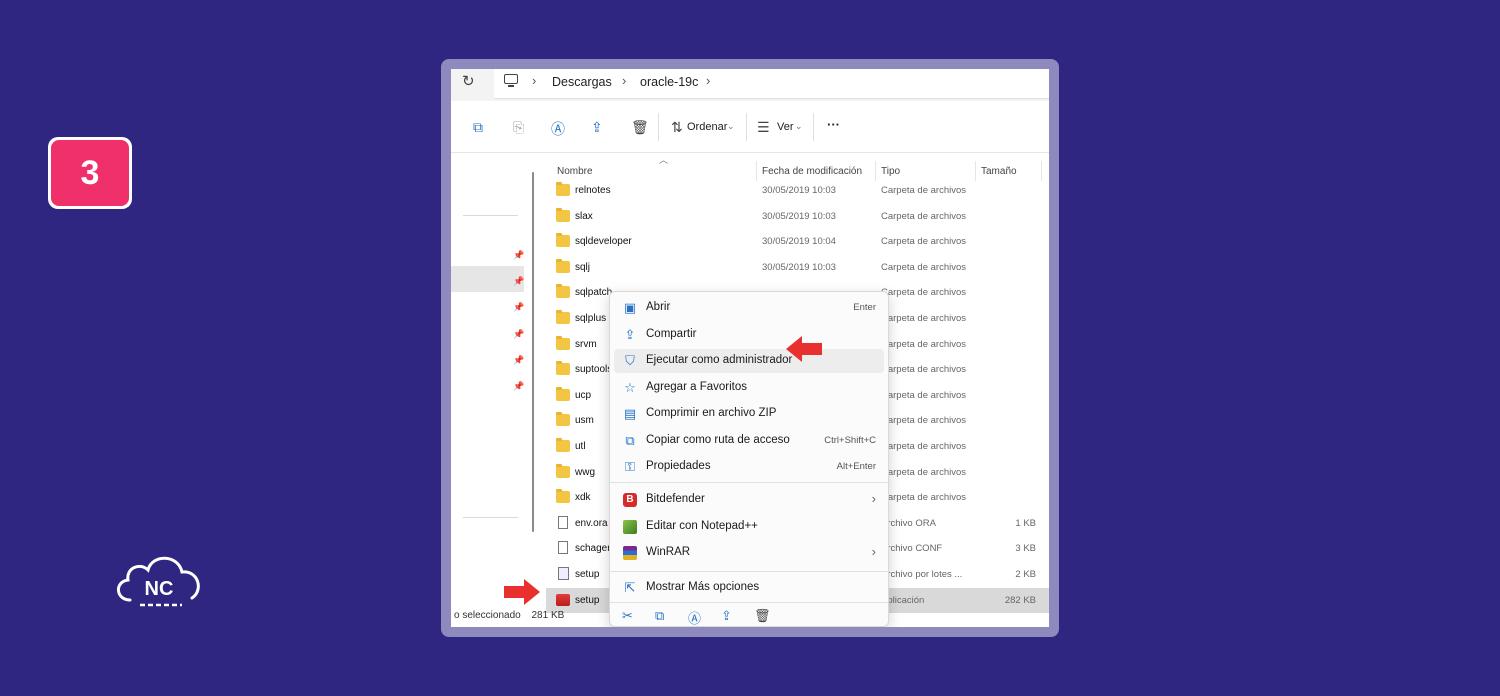  I want to click on logo-text: NC, so click(159, 589).